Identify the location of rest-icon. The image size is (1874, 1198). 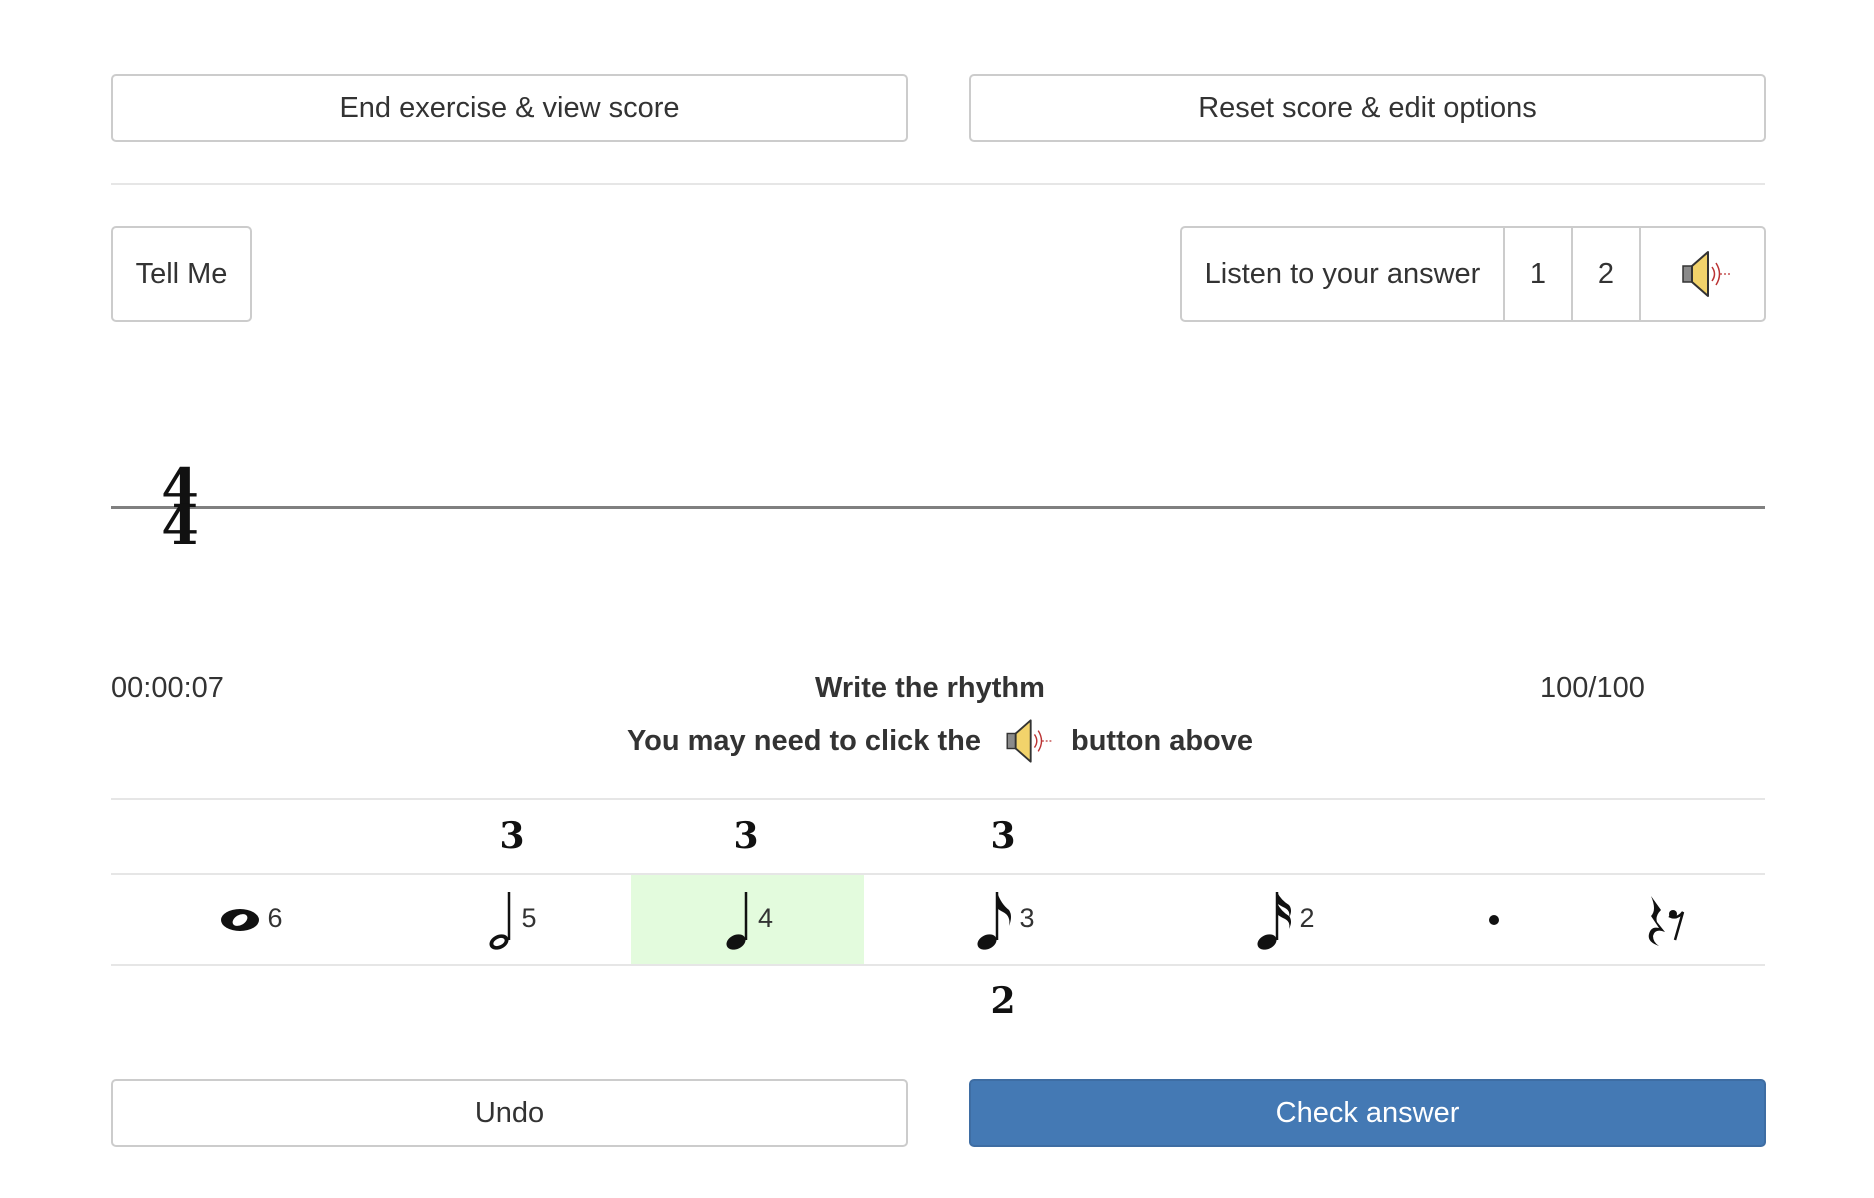
(1666, 921).